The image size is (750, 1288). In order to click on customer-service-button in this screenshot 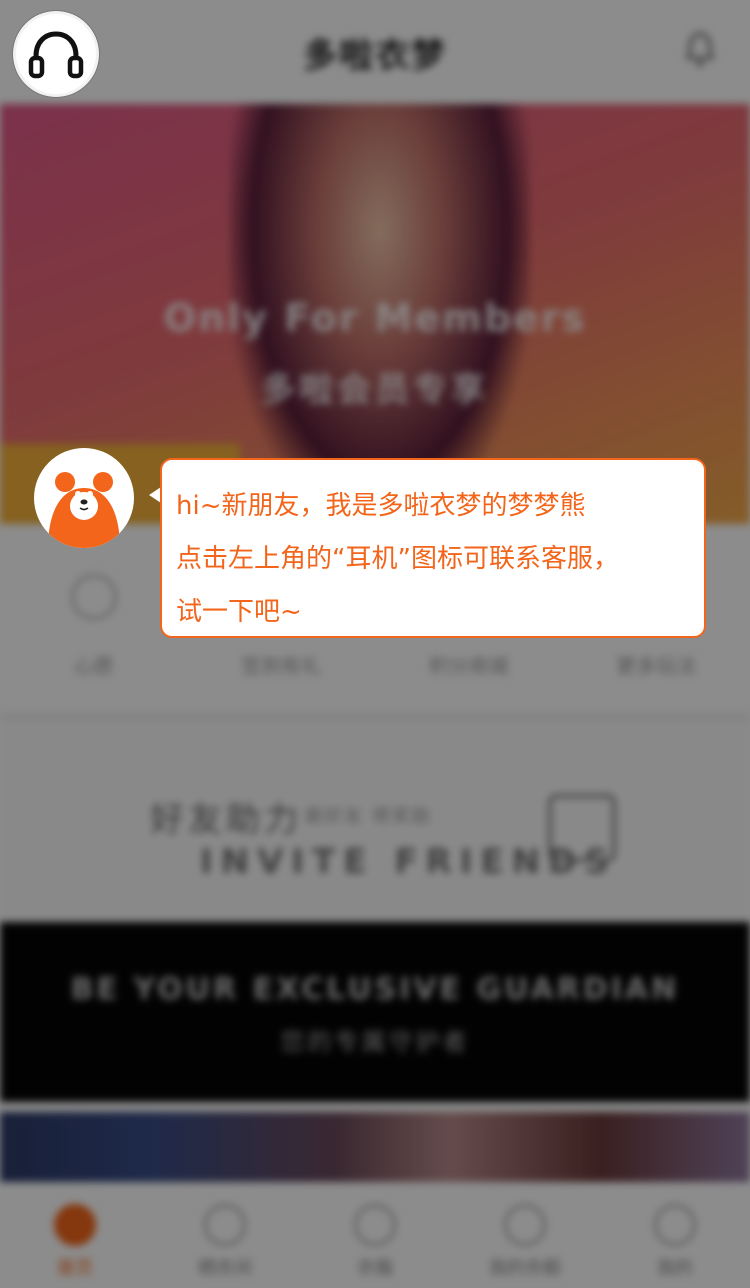, I will do `click(56, 54)`.